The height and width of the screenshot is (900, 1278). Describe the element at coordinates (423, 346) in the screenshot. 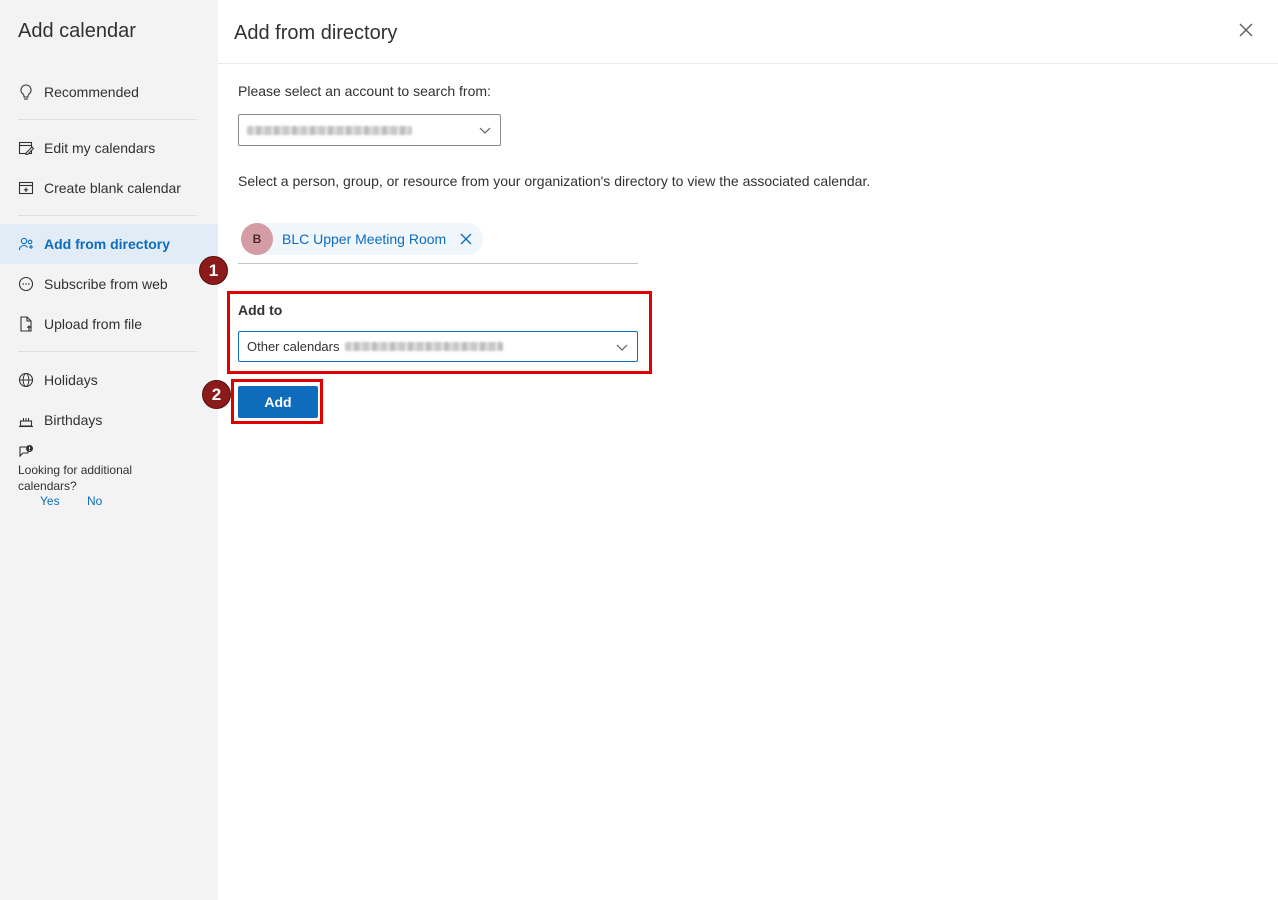

I see `redacted-calendar-owner` at that location.